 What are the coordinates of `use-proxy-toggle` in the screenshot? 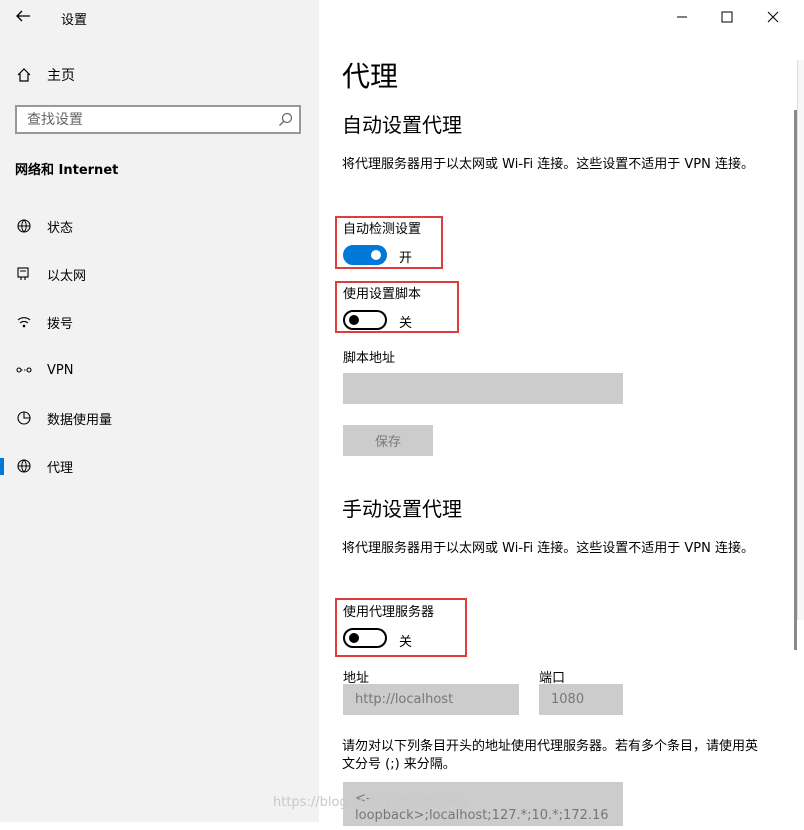 It's located at (365, 638).